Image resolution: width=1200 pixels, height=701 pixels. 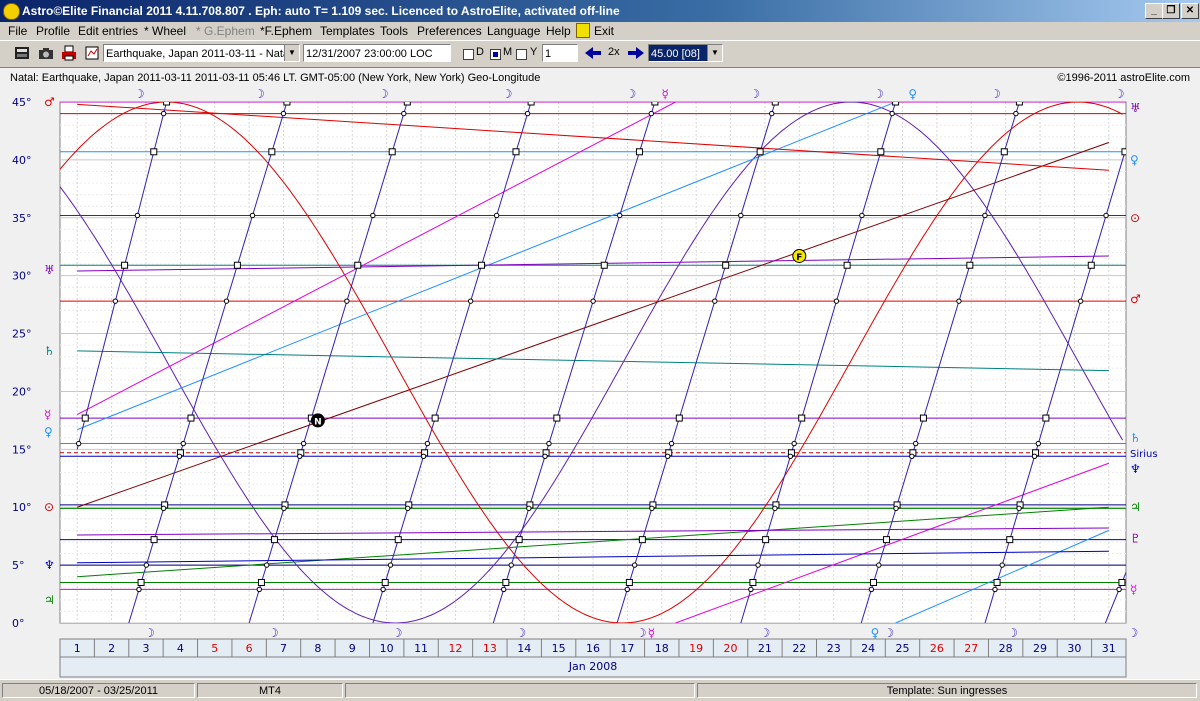 What do you see at coordinates (225, 31) in the screenshot?
I see `menu-g-ephem: * G.Ephem` at bounding box center [225, 31].